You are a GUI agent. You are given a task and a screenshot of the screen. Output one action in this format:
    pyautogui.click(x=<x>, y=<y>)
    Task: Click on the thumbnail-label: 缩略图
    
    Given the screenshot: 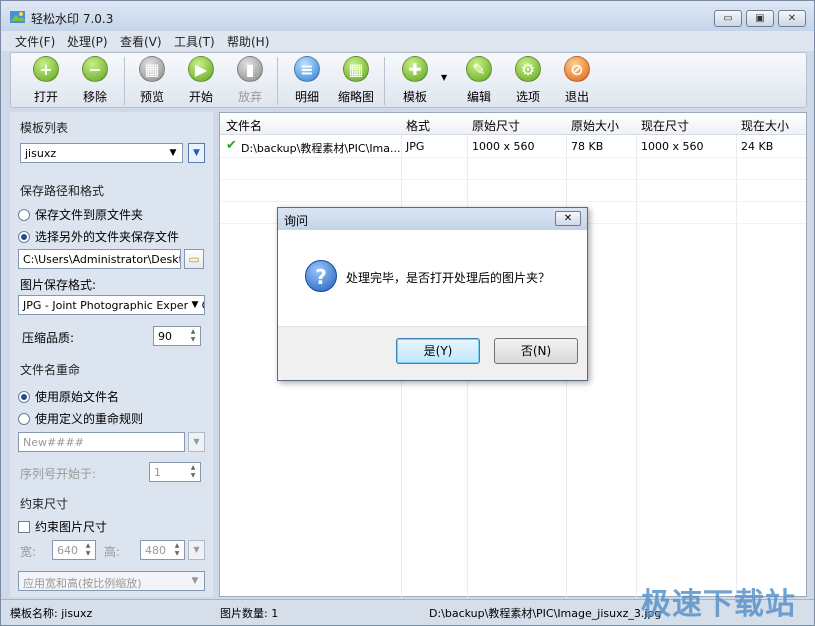 What is the action you would take?
    pyautogui.click(x=355, y=97)
    